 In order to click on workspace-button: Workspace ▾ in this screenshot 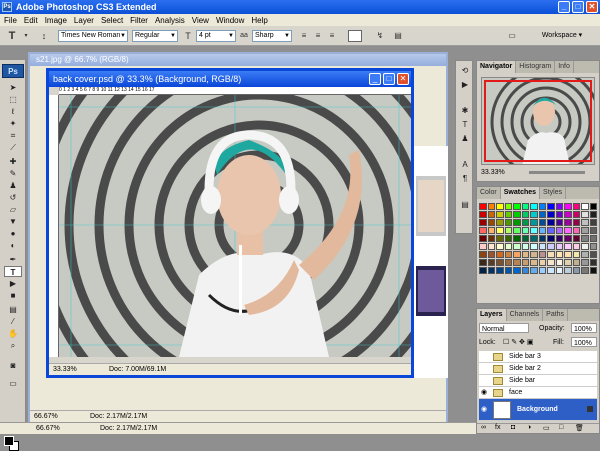, I will do `click(562, 36)`.